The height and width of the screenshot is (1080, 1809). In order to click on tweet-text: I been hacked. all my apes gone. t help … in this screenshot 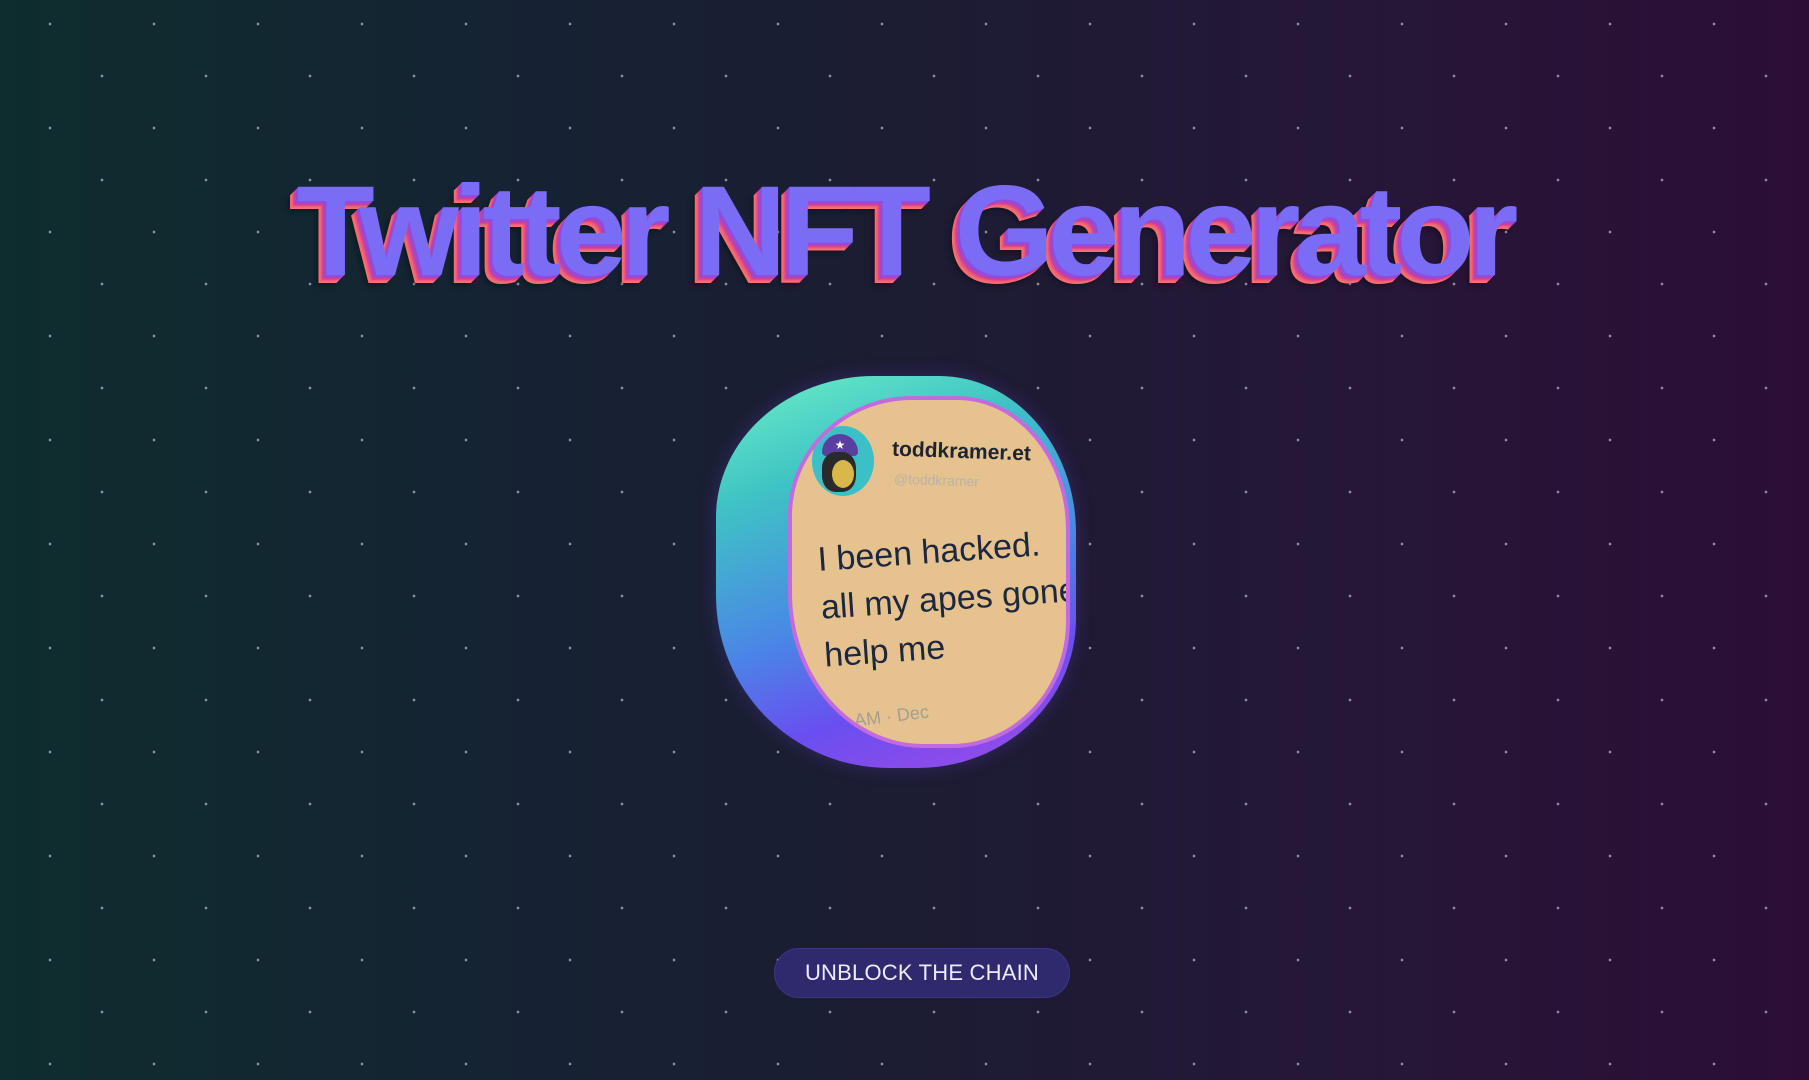, I will do `click(941, 598)`.